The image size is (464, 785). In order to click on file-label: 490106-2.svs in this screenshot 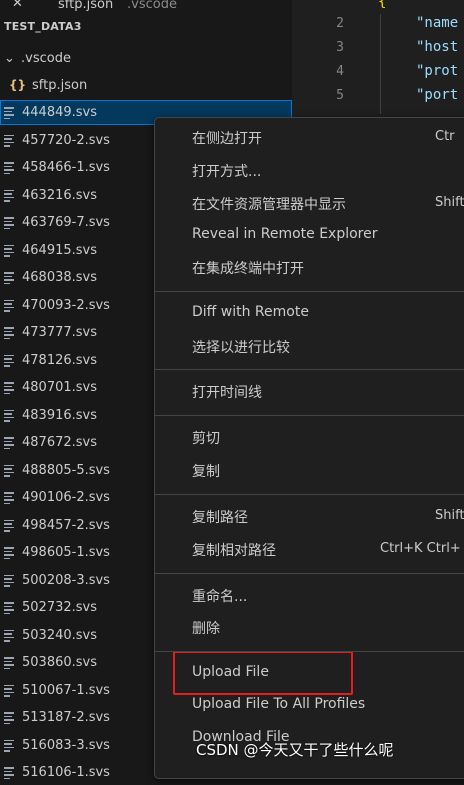, I will do `click(66, 497)`.